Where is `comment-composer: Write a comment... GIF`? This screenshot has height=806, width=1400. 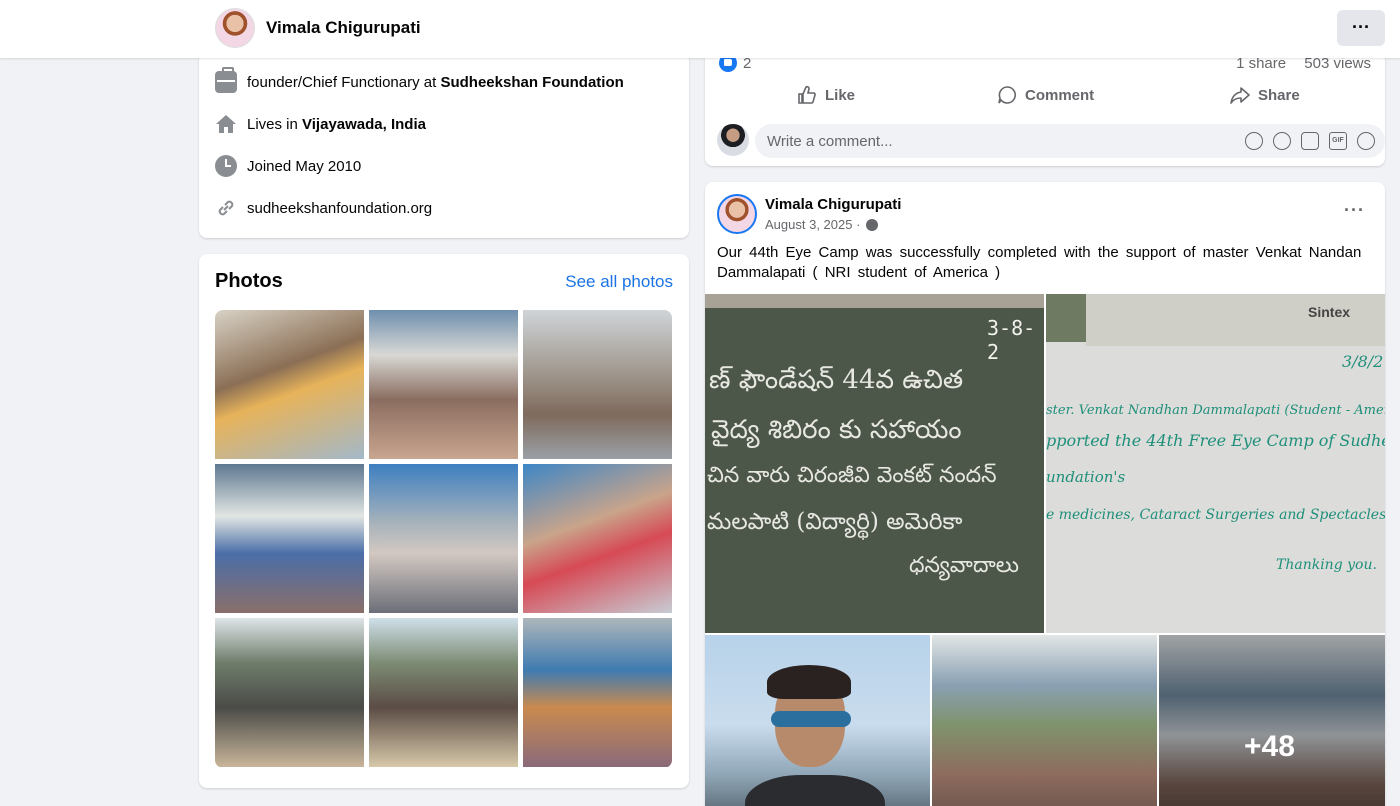
comment-composer: Write a comment... GIF is located at coordinates (1051, 141).